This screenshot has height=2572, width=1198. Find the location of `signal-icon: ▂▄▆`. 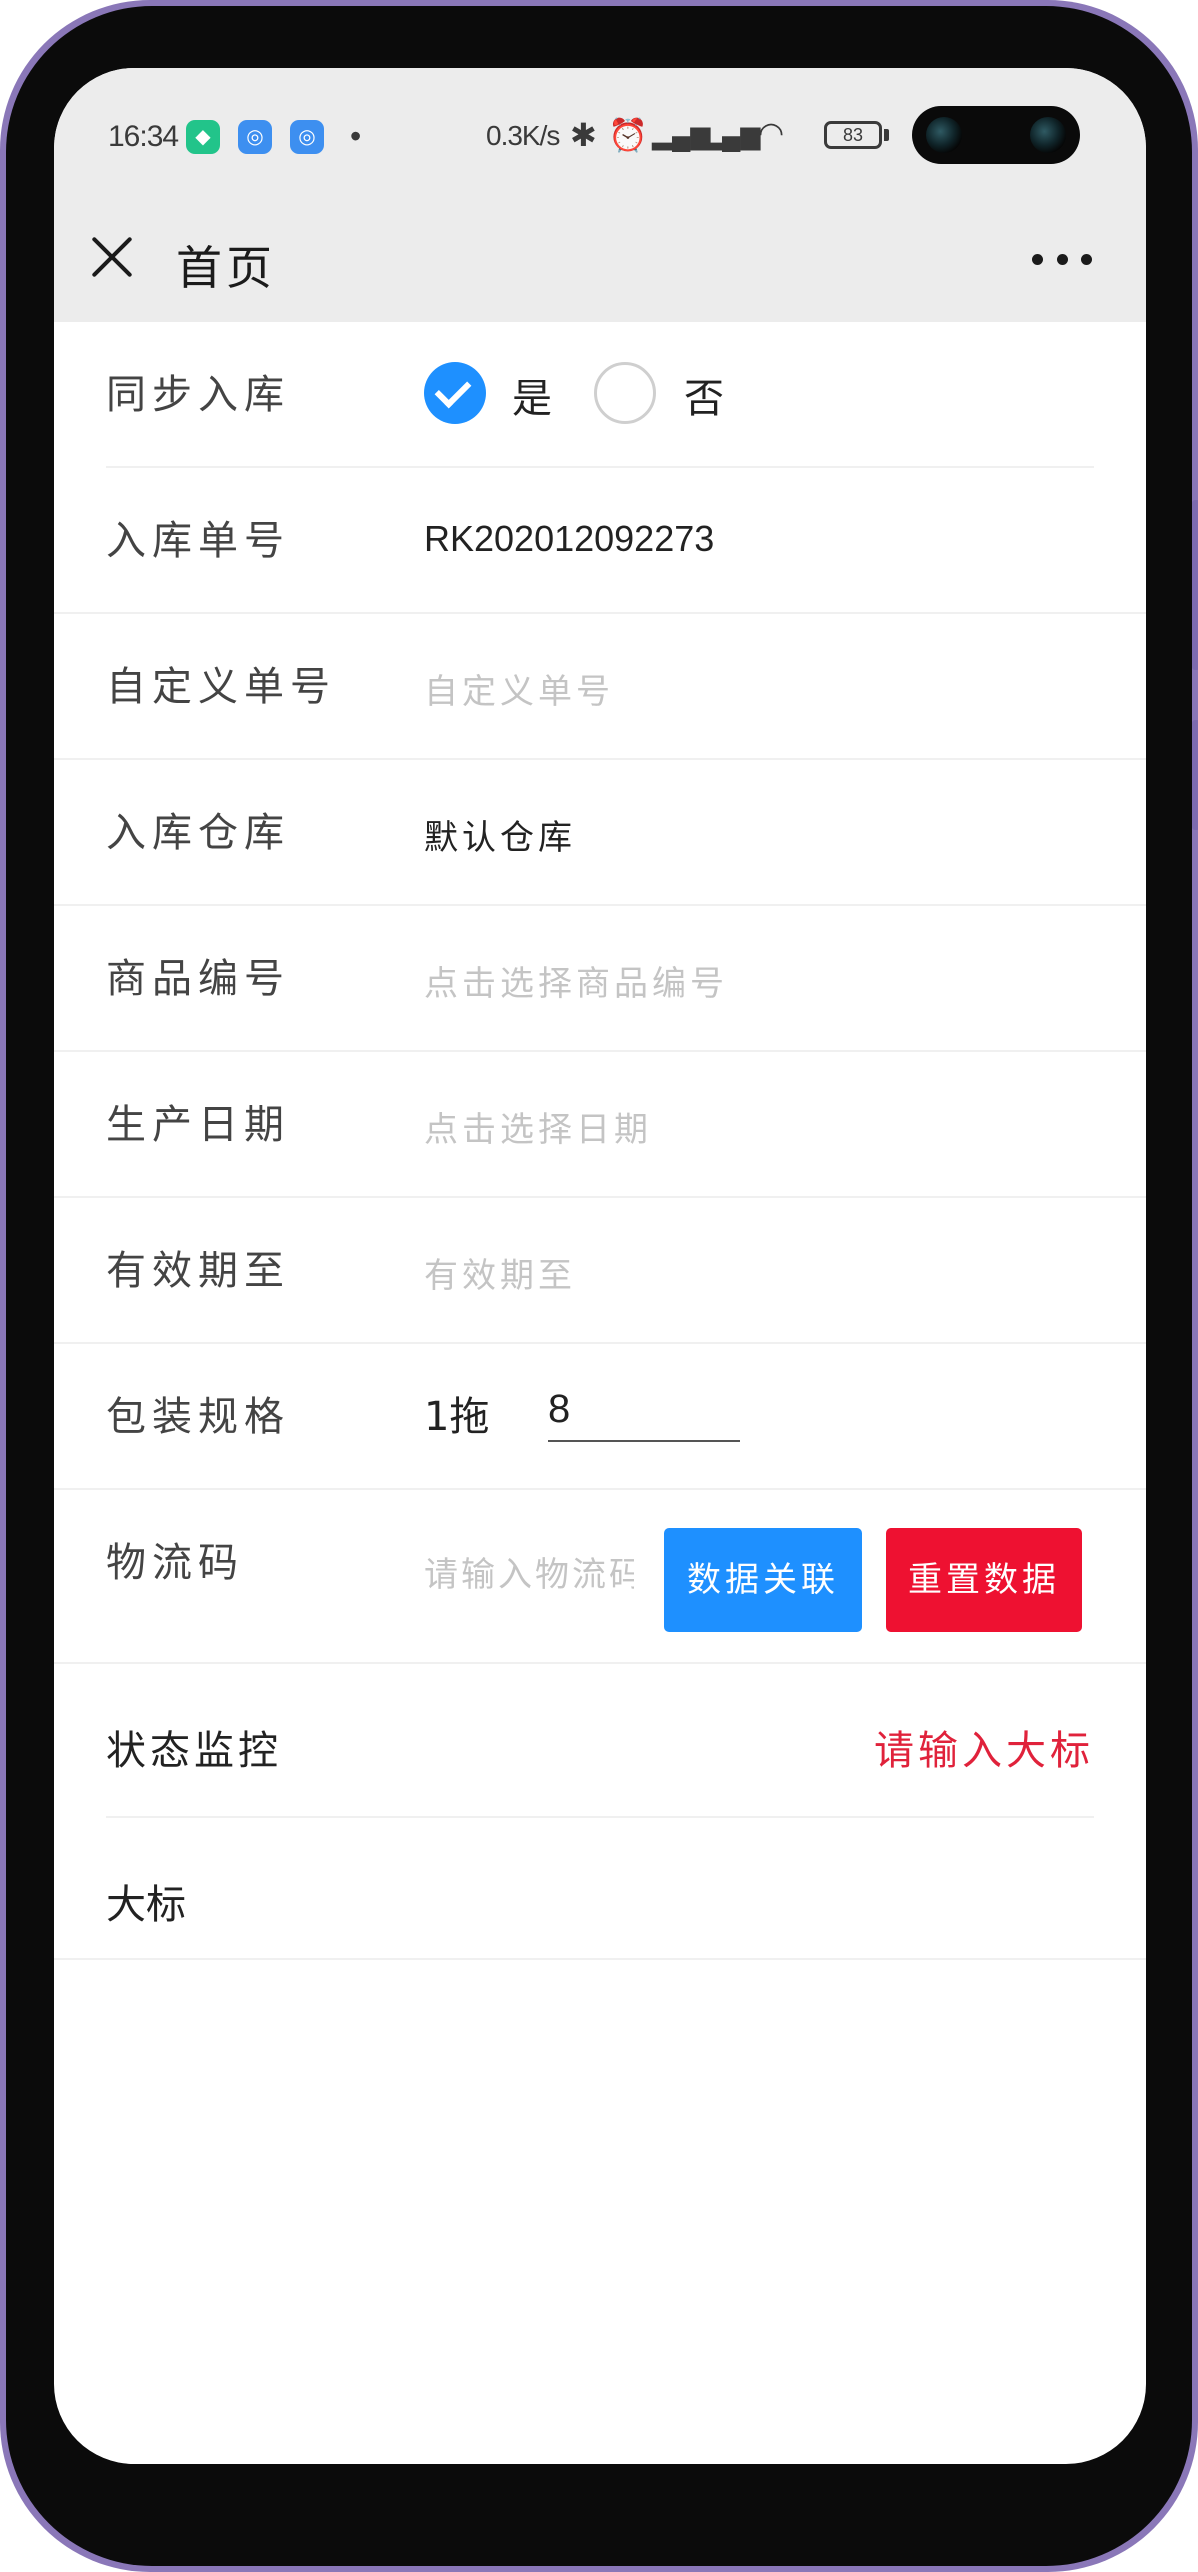

signal-icon: ▂▄▆ is located at coordinates (731, 135).